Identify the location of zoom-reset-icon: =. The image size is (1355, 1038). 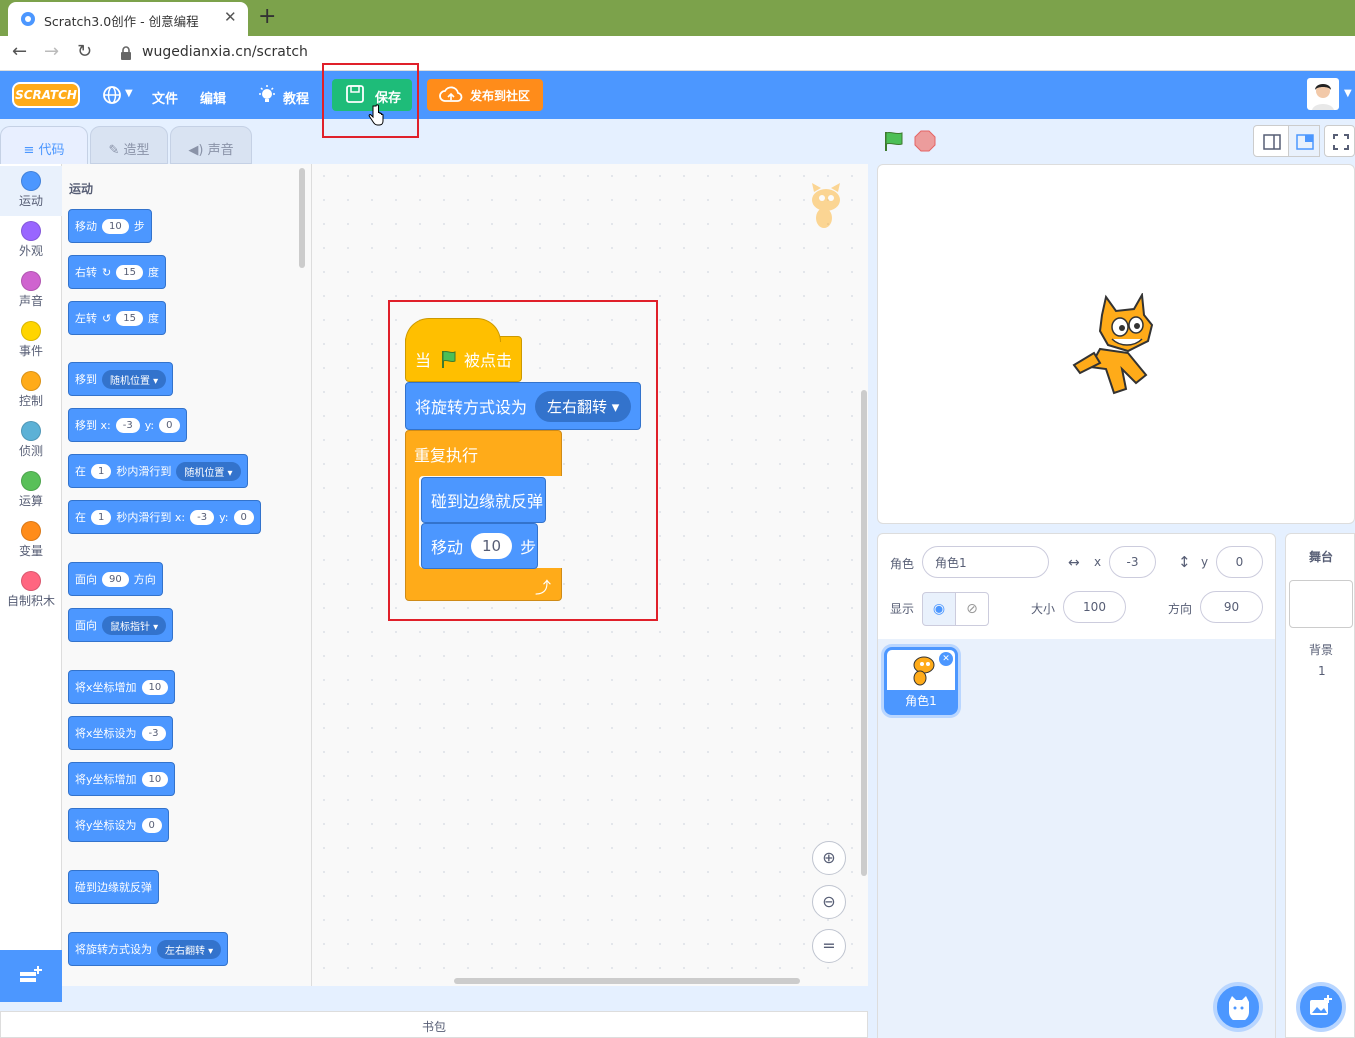
(829, 946).